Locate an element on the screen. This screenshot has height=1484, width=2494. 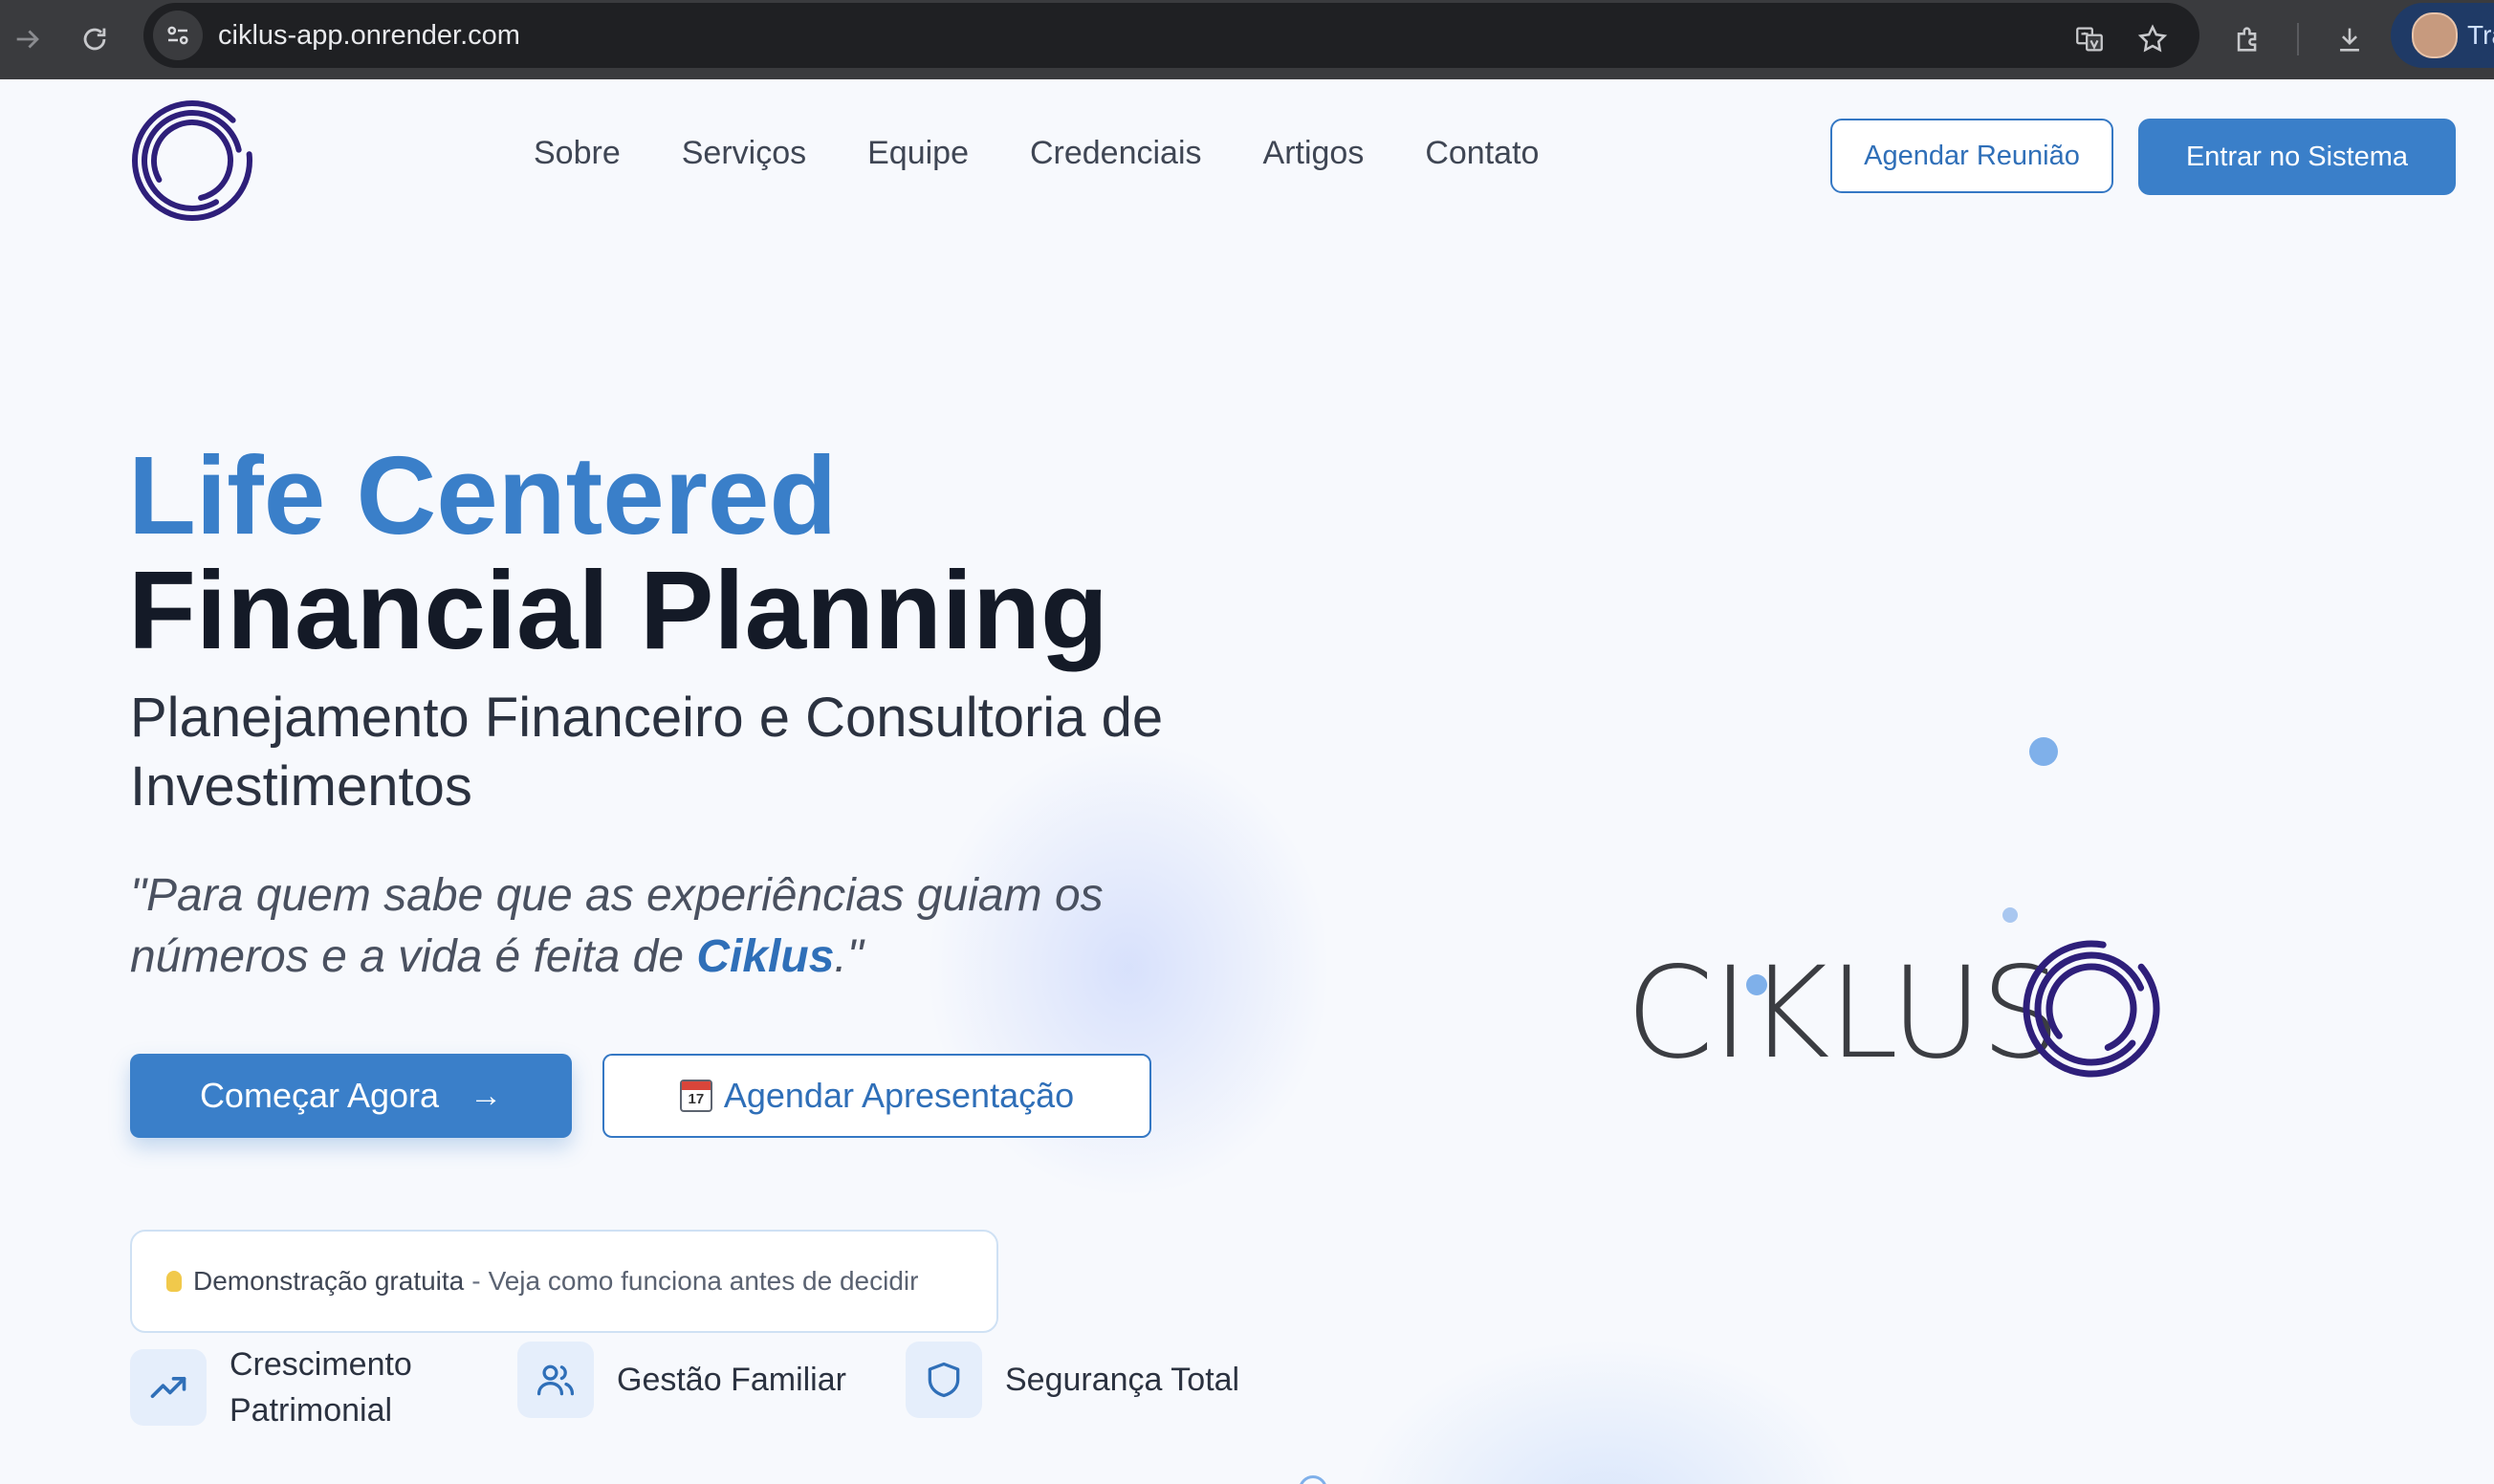
enter-system-button: Entrar no Sistema is located at coordinates (2297, 157).